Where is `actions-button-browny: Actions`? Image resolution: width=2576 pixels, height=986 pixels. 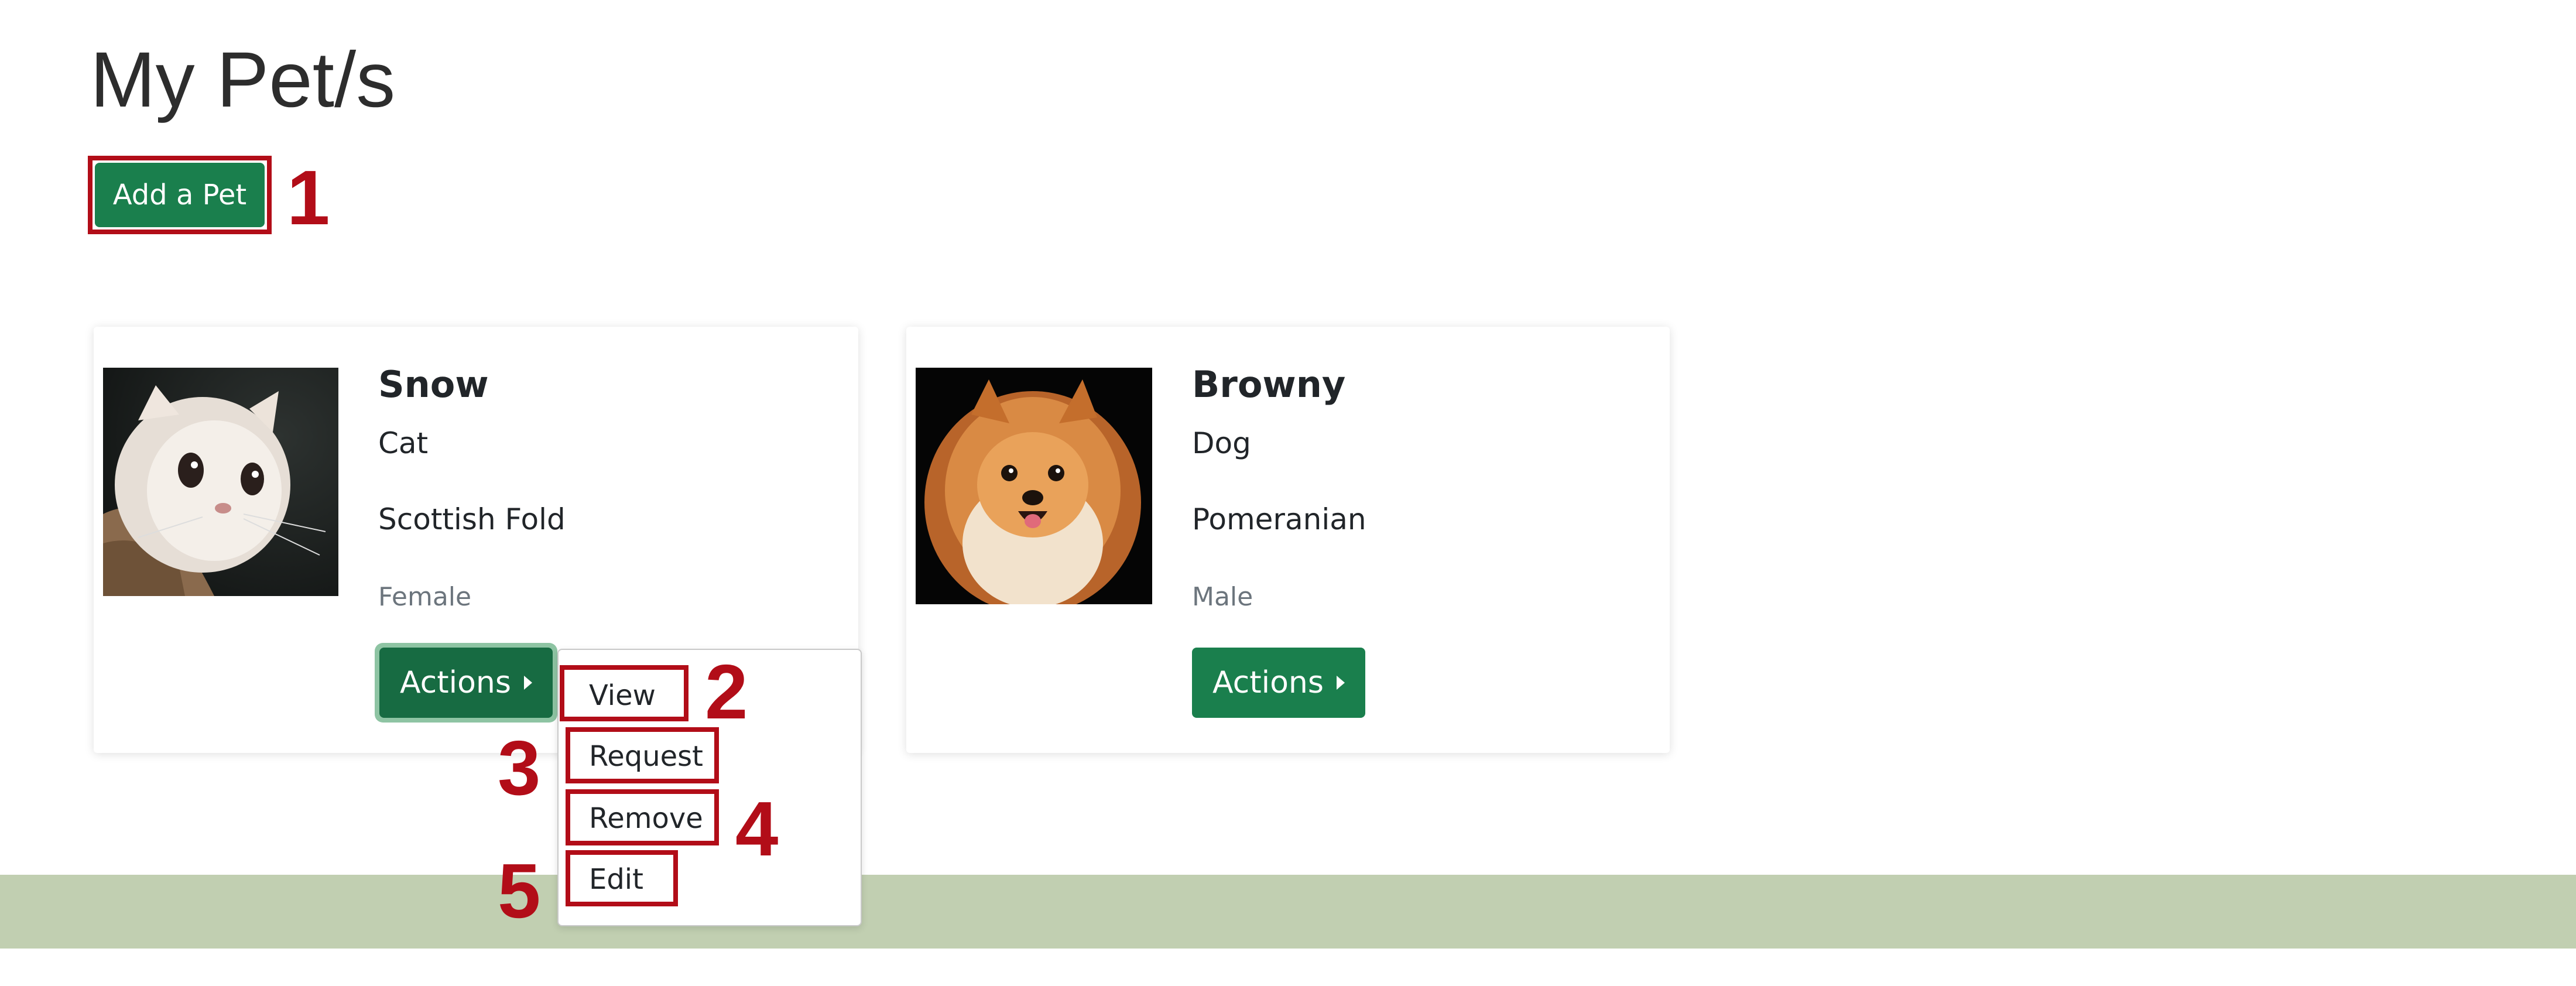 actions-button-browny: Actions is located at coordinates (1278, 683).